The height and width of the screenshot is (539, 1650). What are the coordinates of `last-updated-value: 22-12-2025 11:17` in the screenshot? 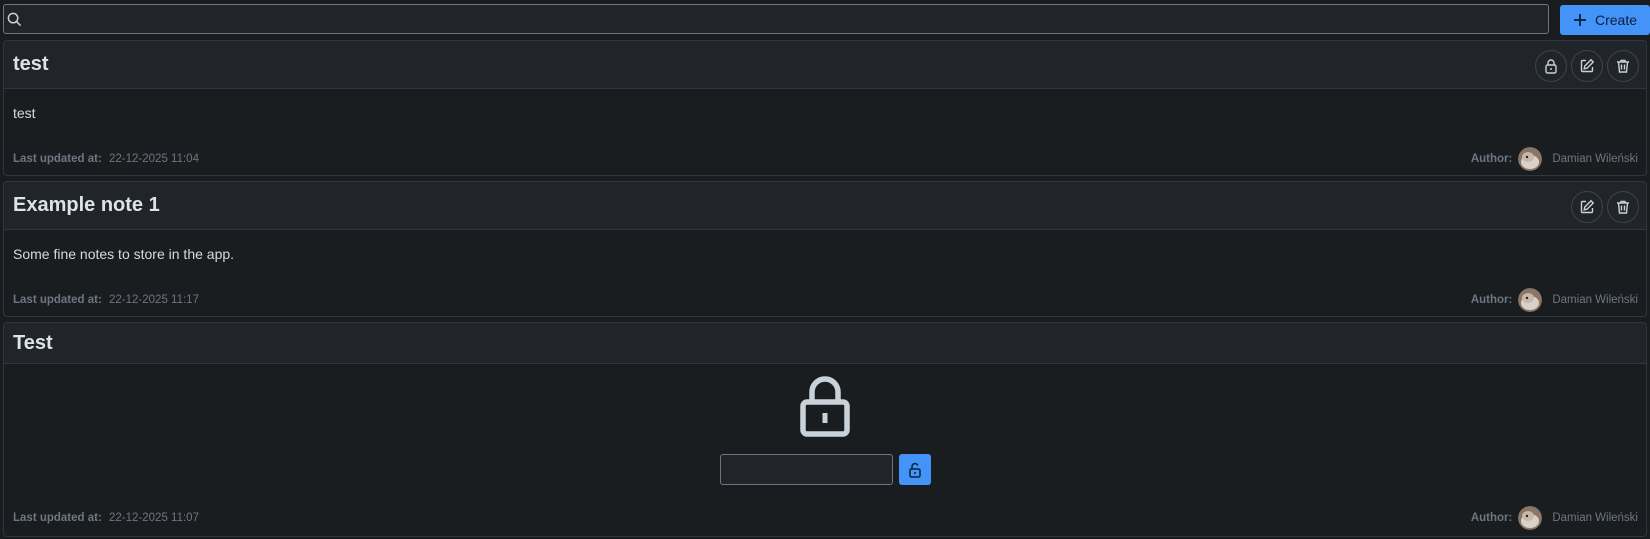 It's located at (154, 300).